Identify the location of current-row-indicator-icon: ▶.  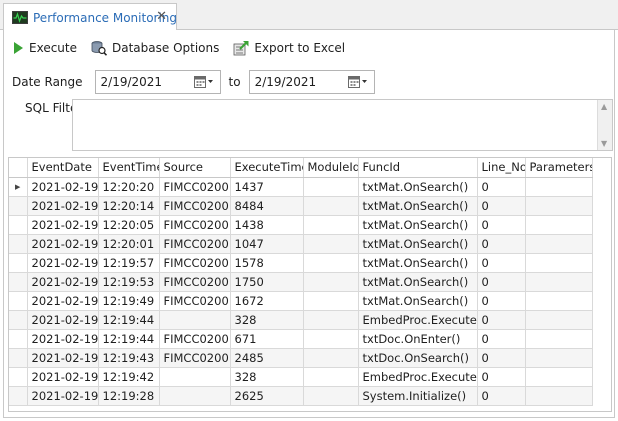
(18, 187).